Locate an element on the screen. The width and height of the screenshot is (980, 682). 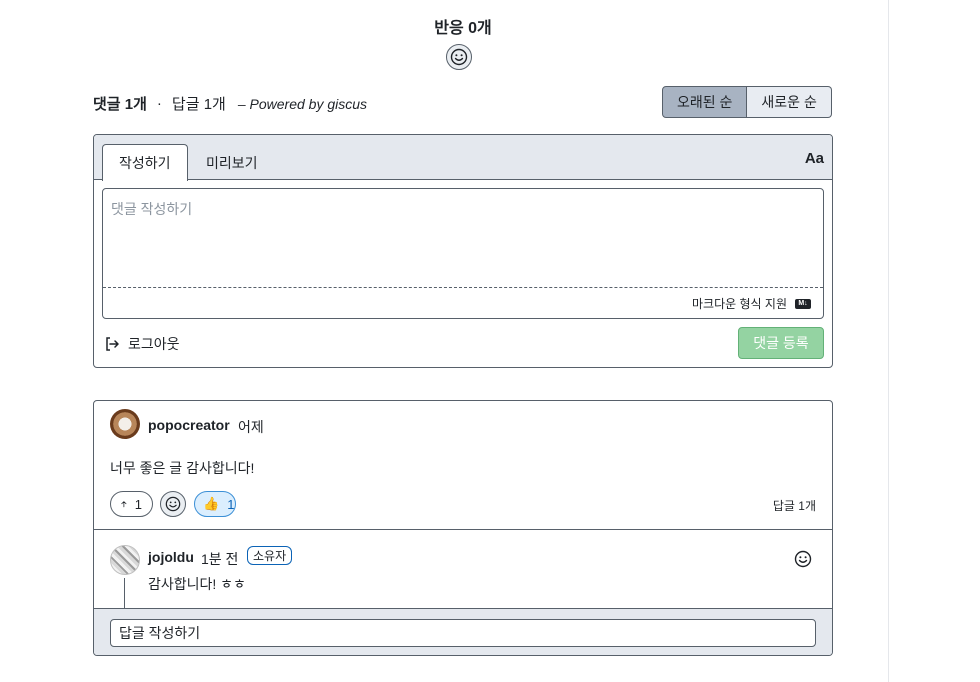
upvote-count: 1 is located at coordinates (138, 504).